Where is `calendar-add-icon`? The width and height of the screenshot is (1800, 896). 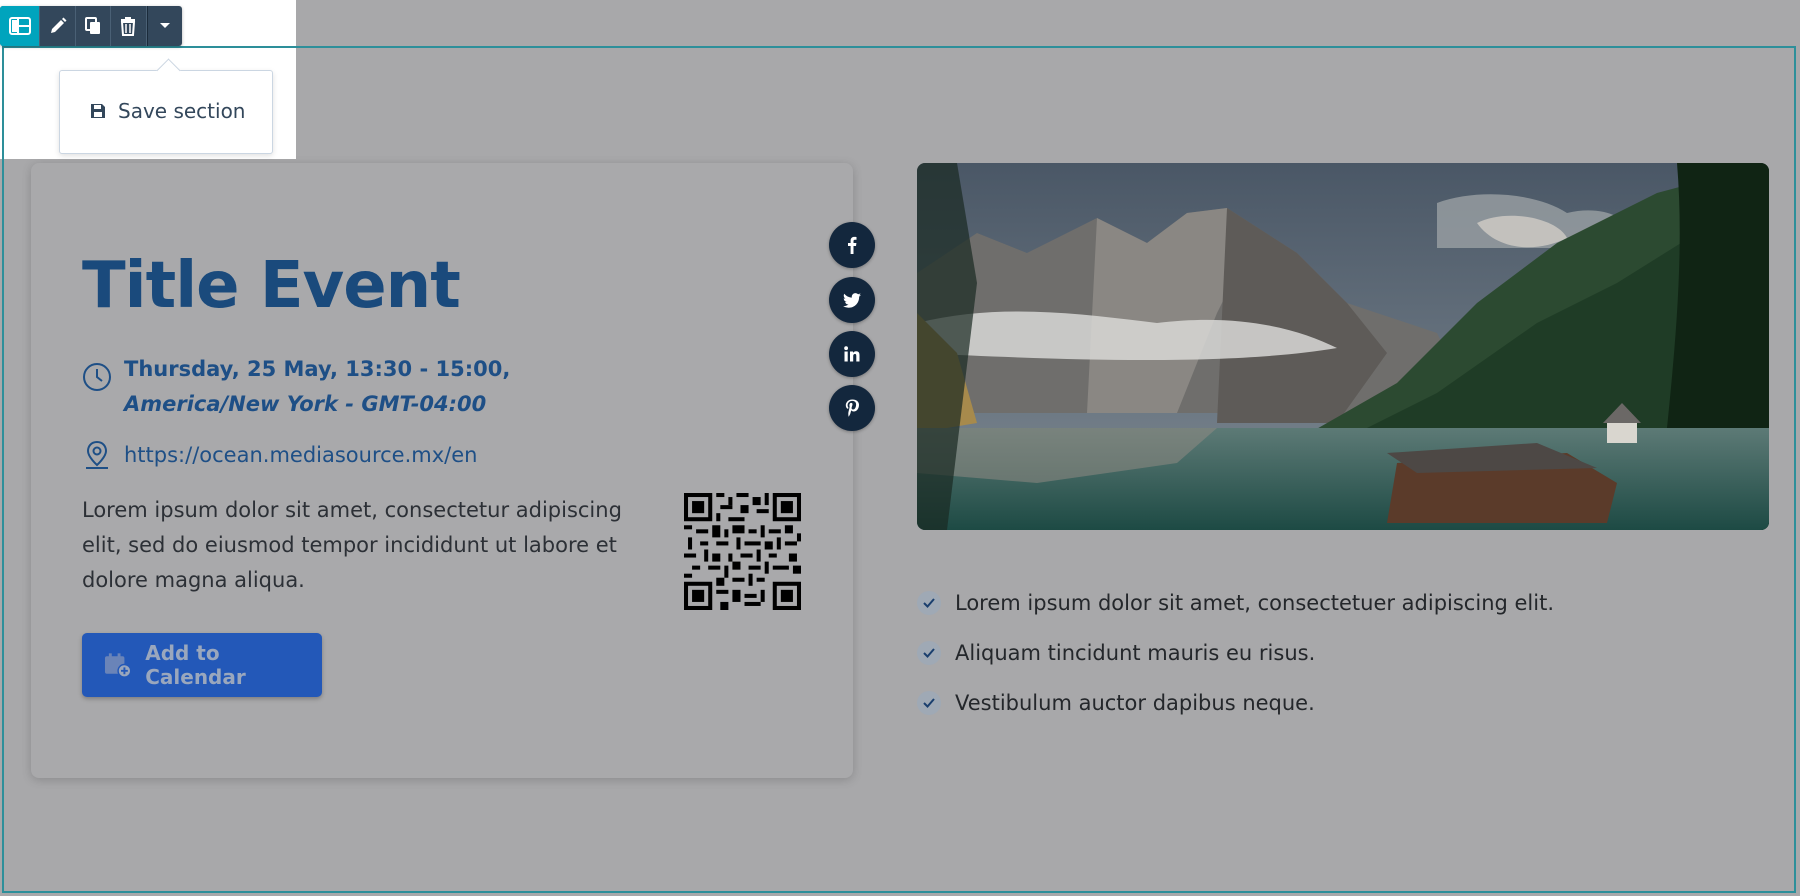
calendar-add-icon is located at coordinates (118, 665).